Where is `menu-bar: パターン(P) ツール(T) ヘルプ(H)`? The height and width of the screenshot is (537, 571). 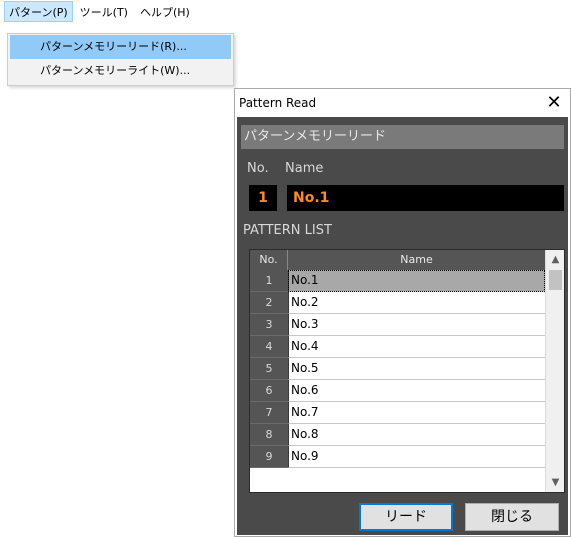 menu-bar: パターン(P) ツール(T) ヘルプ(H) is located at coordinates (120, 11).